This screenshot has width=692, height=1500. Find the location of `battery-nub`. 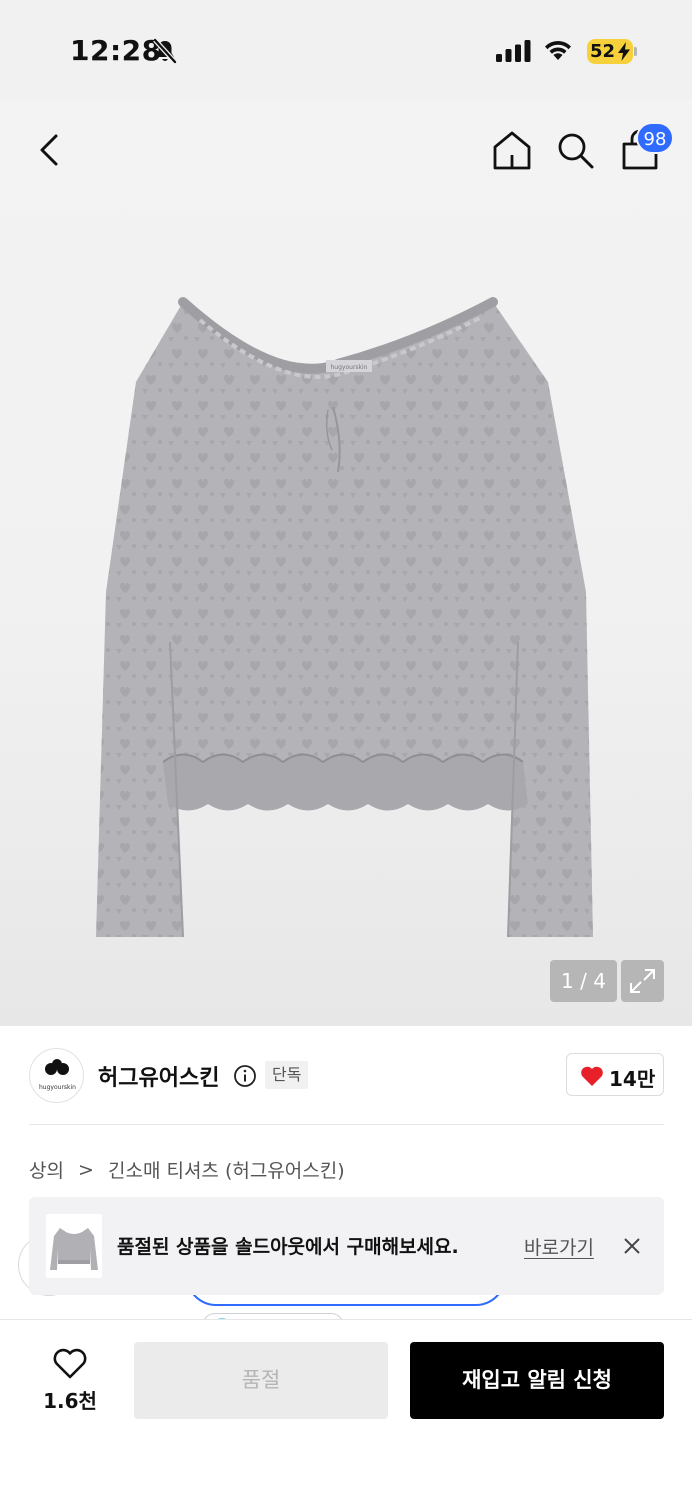

battery-nub is located at coordinates (635, 51).